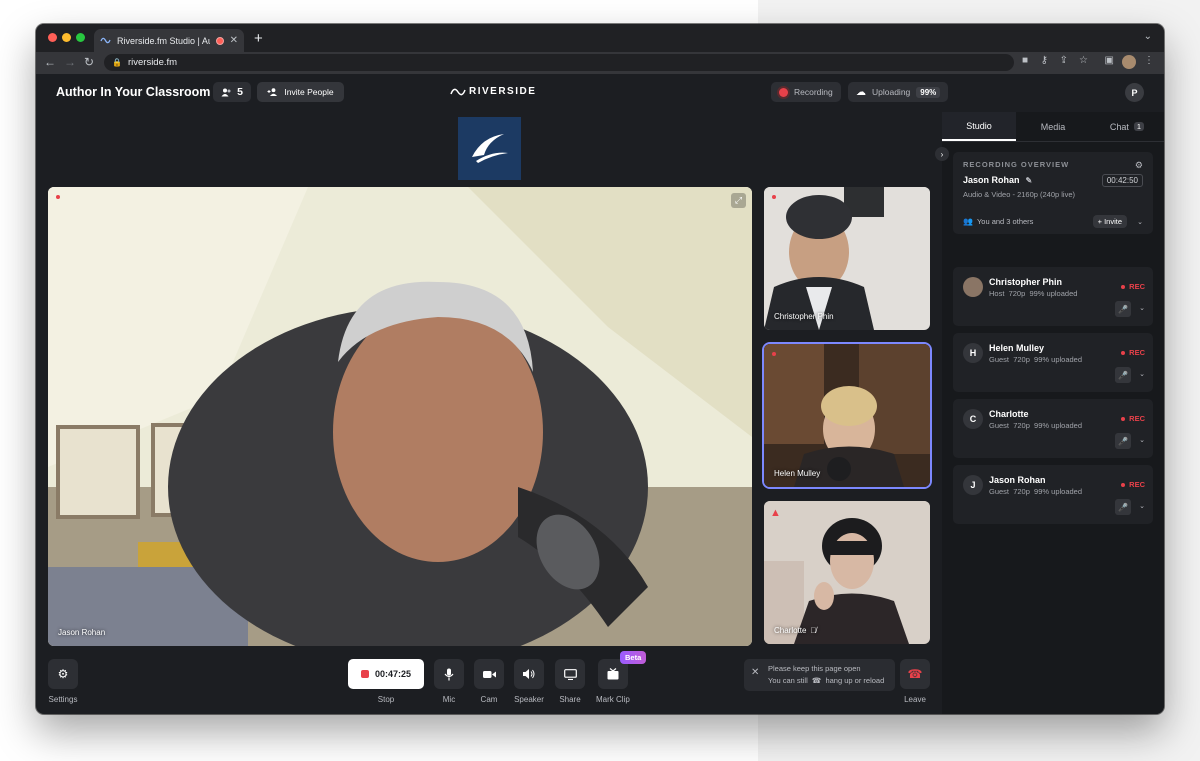 The image size is (1200, 761). I want to click on upload-status: ☁ Uploading 99%, so click(898, 92).